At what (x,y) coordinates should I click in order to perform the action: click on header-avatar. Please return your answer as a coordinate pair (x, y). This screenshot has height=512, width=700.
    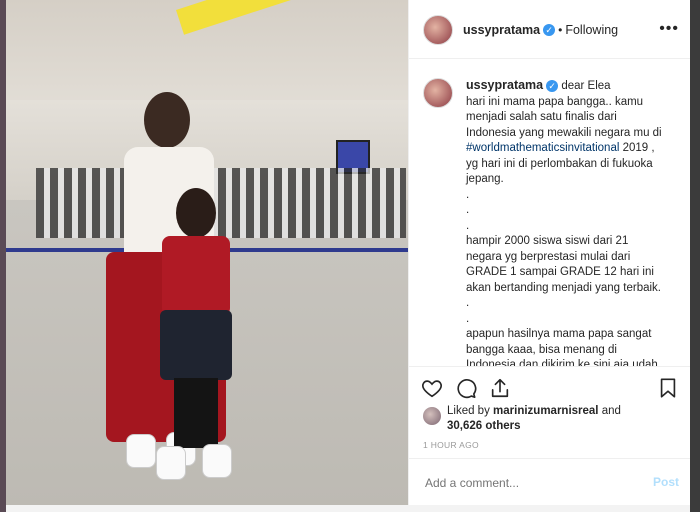
    Looking at the image, I should click on (438, 30).